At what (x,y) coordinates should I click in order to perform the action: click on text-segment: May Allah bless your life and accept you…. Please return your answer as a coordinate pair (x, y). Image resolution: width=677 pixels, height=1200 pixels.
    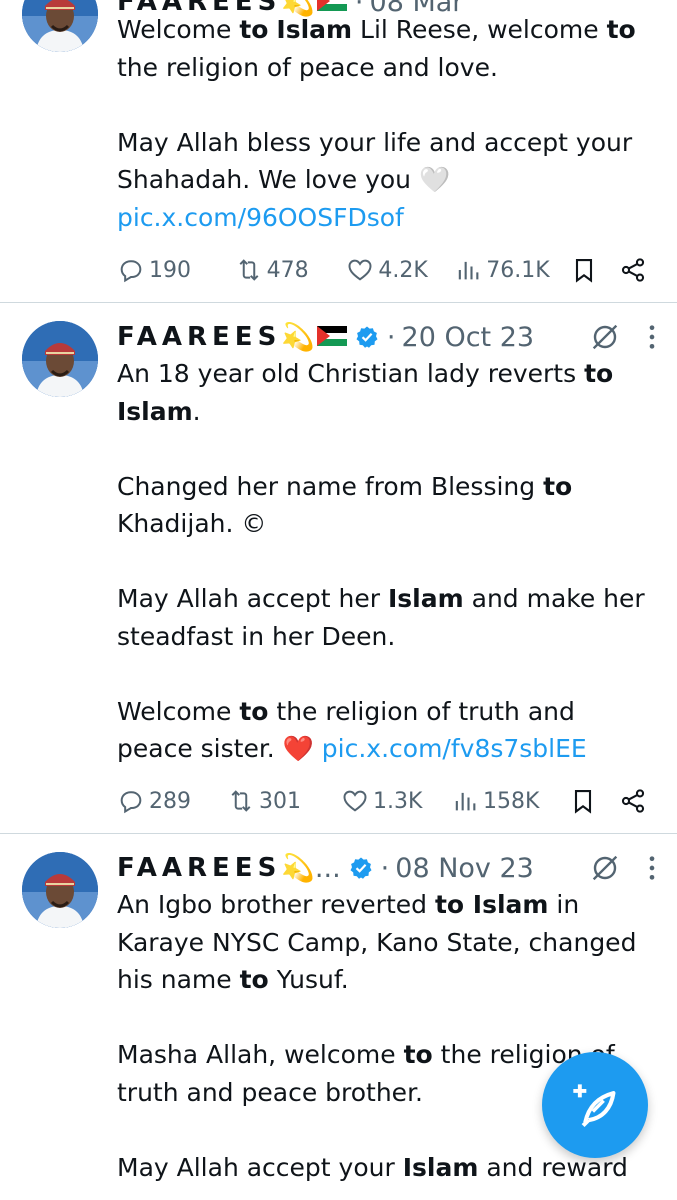
    Looking at the image, I should click on (375, 161).